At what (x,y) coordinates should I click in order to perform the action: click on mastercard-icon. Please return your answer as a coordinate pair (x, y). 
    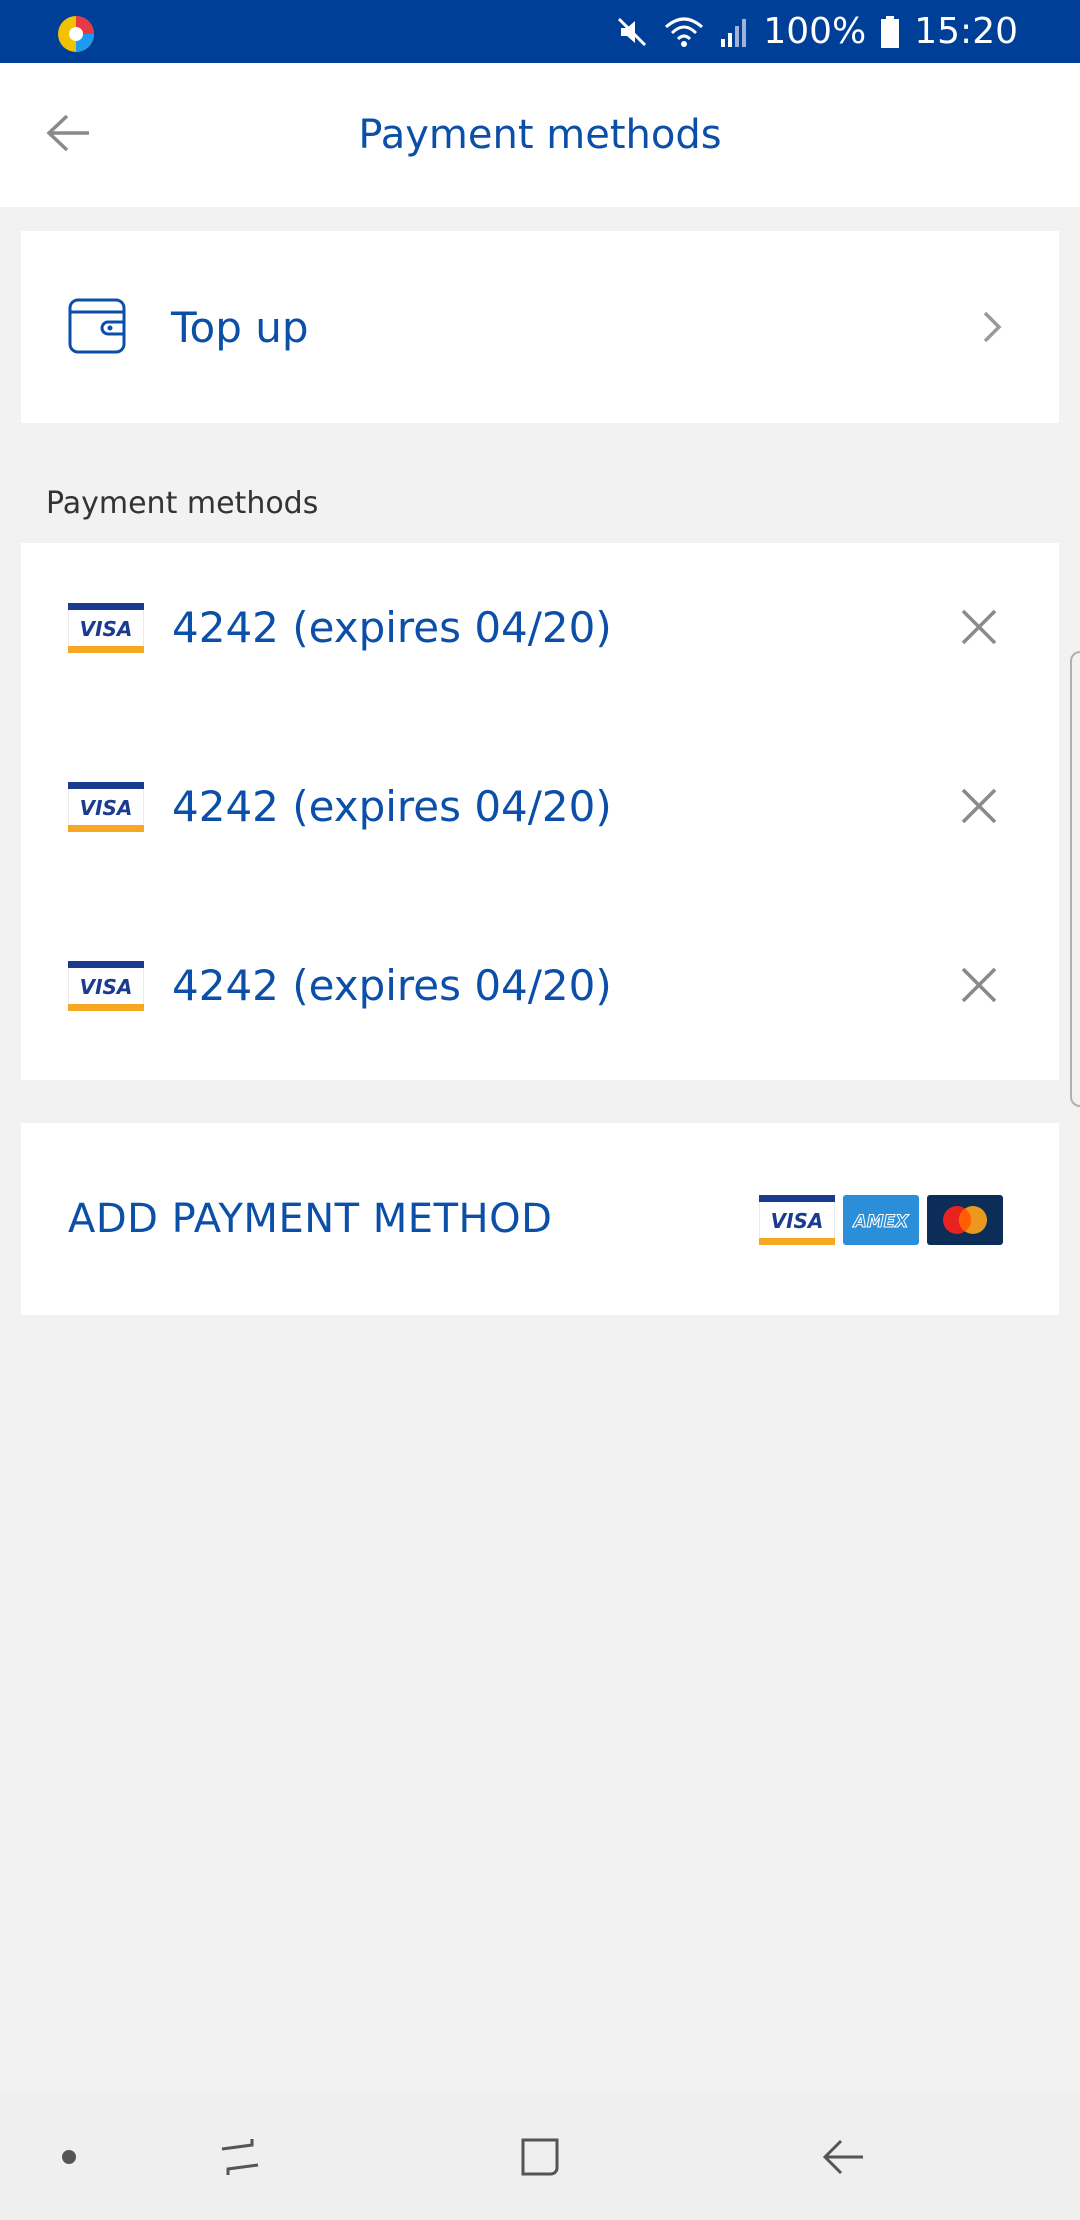
    Looking at the image, I should click on (965, 1220).